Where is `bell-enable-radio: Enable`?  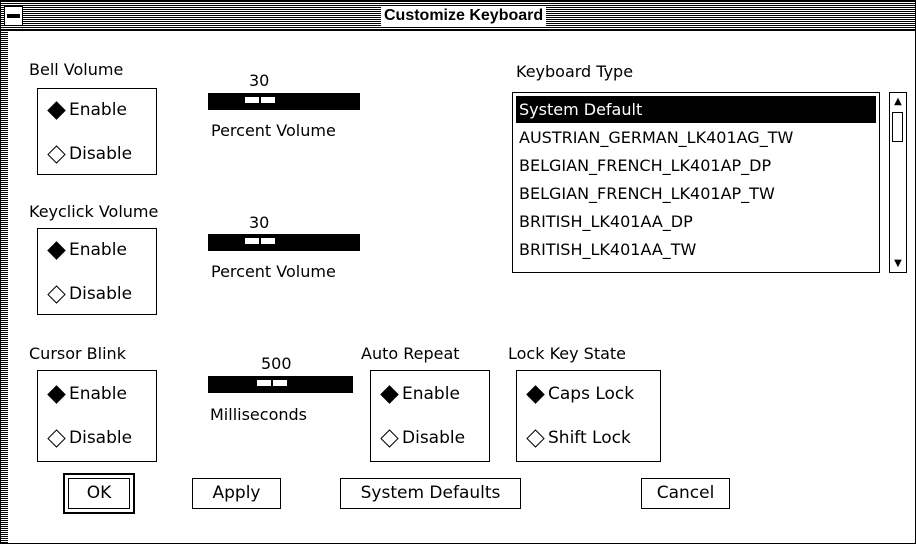
bell-enable-radio: Enable is located at coordinates (86, 110).